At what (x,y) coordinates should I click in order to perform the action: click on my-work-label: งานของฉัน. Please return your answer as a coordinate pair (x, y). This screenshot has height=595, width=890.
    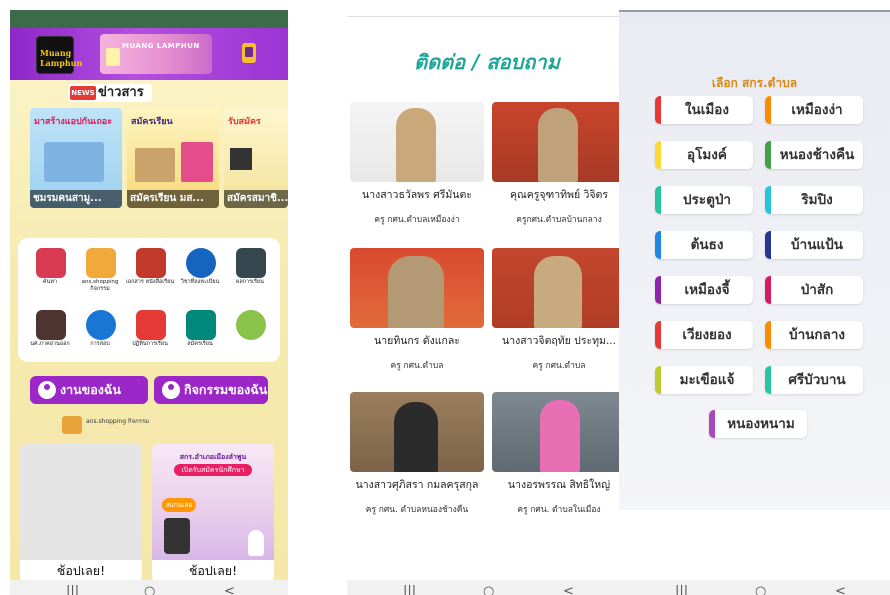
    Looking at the image, I should click on (90, 389).